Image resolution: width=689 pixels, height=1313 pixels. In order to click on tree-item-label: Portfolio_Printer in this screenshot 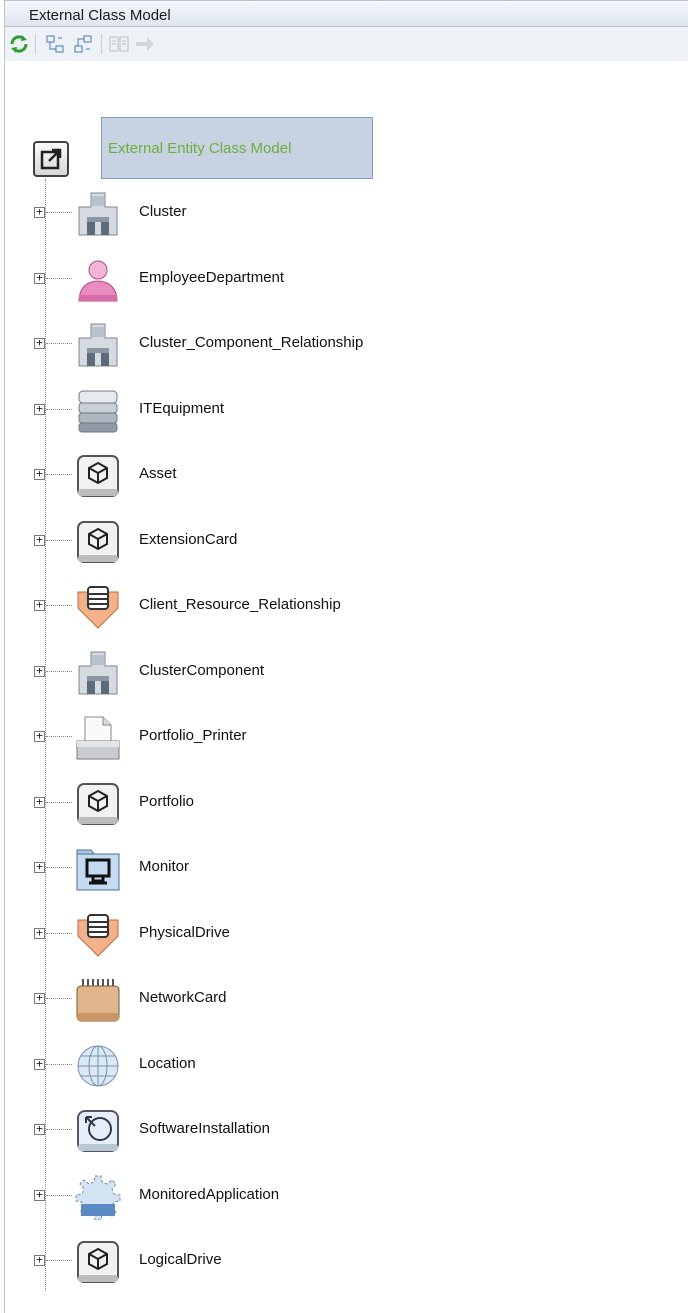, I will do `click(193, 735)`.